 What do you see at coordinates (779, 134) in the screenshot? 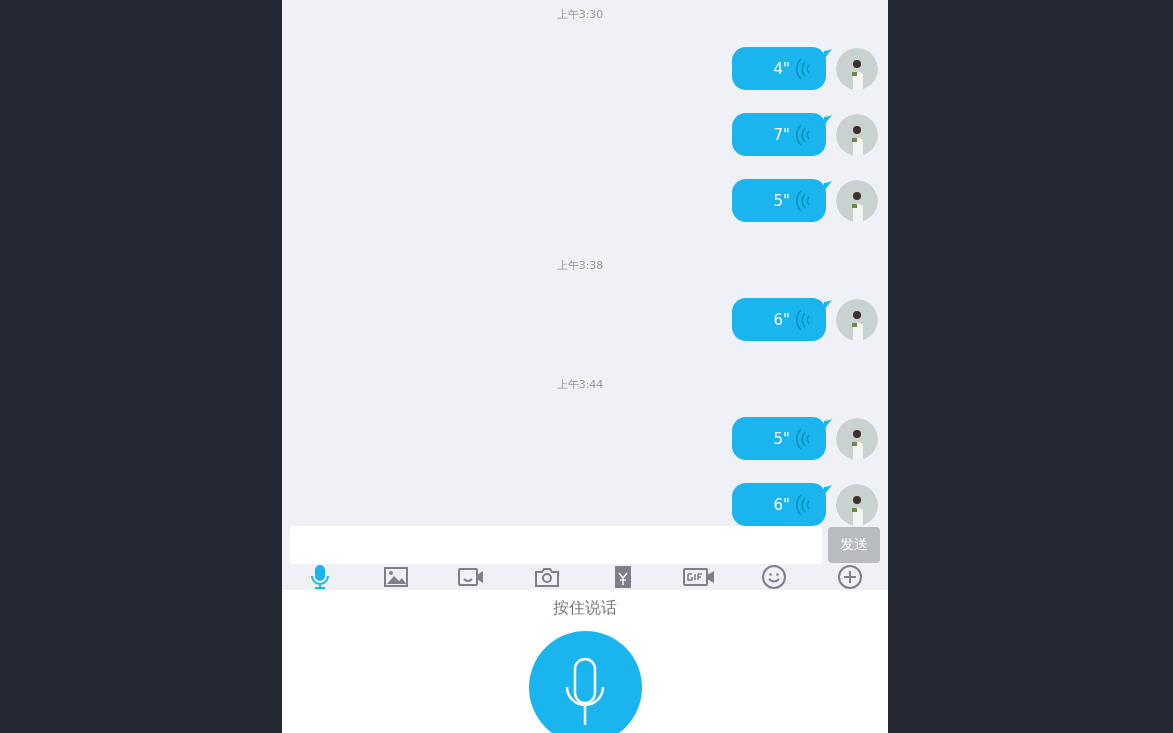
I see `voice-message-bubble: 7"` at bounding box center [779, 134].